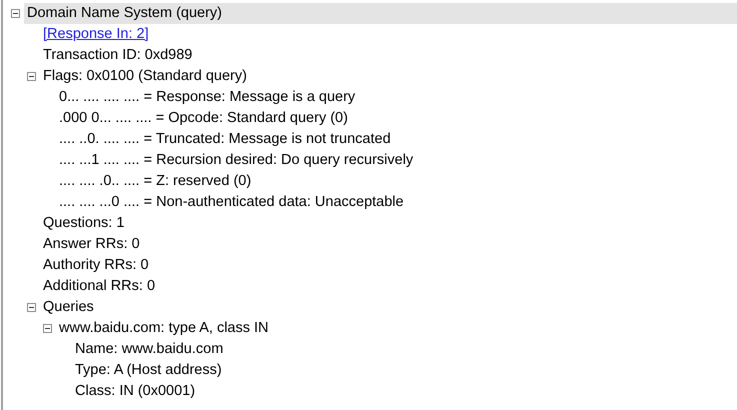 This screenshot has width=737, height=410. What do you see at coordinates (99, 286) in the screenshot?
I see `tree-item: Additional RRs: 0` at bounding box center [99, 286].